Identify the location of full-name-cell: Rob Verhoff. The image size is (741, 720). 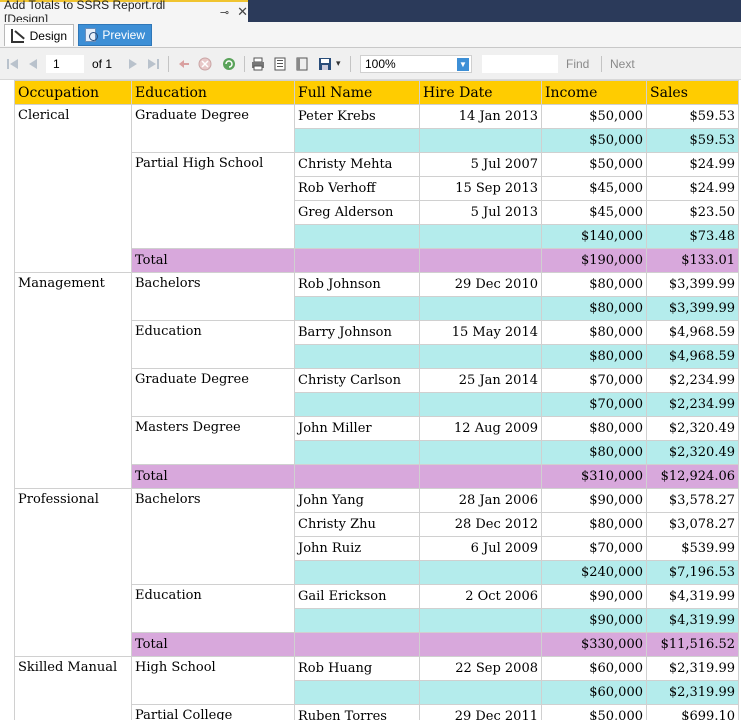
(357, 188).